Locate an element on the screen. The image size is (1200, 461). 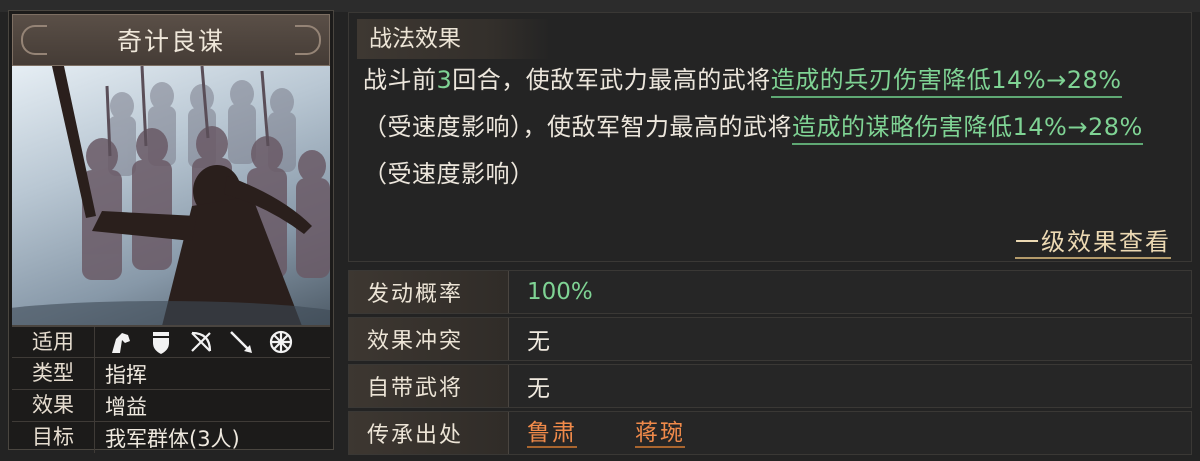
general-link-jiangwan: 蒋琬 is located at coordinates (660, 434).